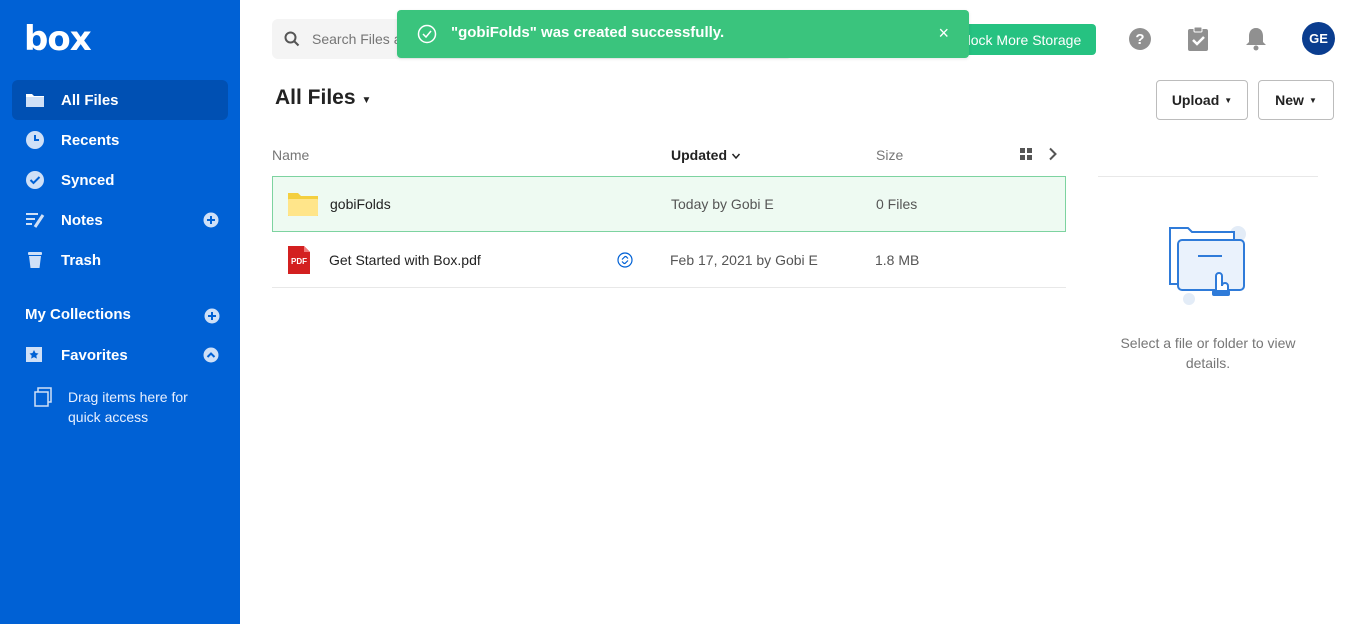 The height and width of the screenshot is (624, 1366). I want to click on row-divider, so click(669, 287).